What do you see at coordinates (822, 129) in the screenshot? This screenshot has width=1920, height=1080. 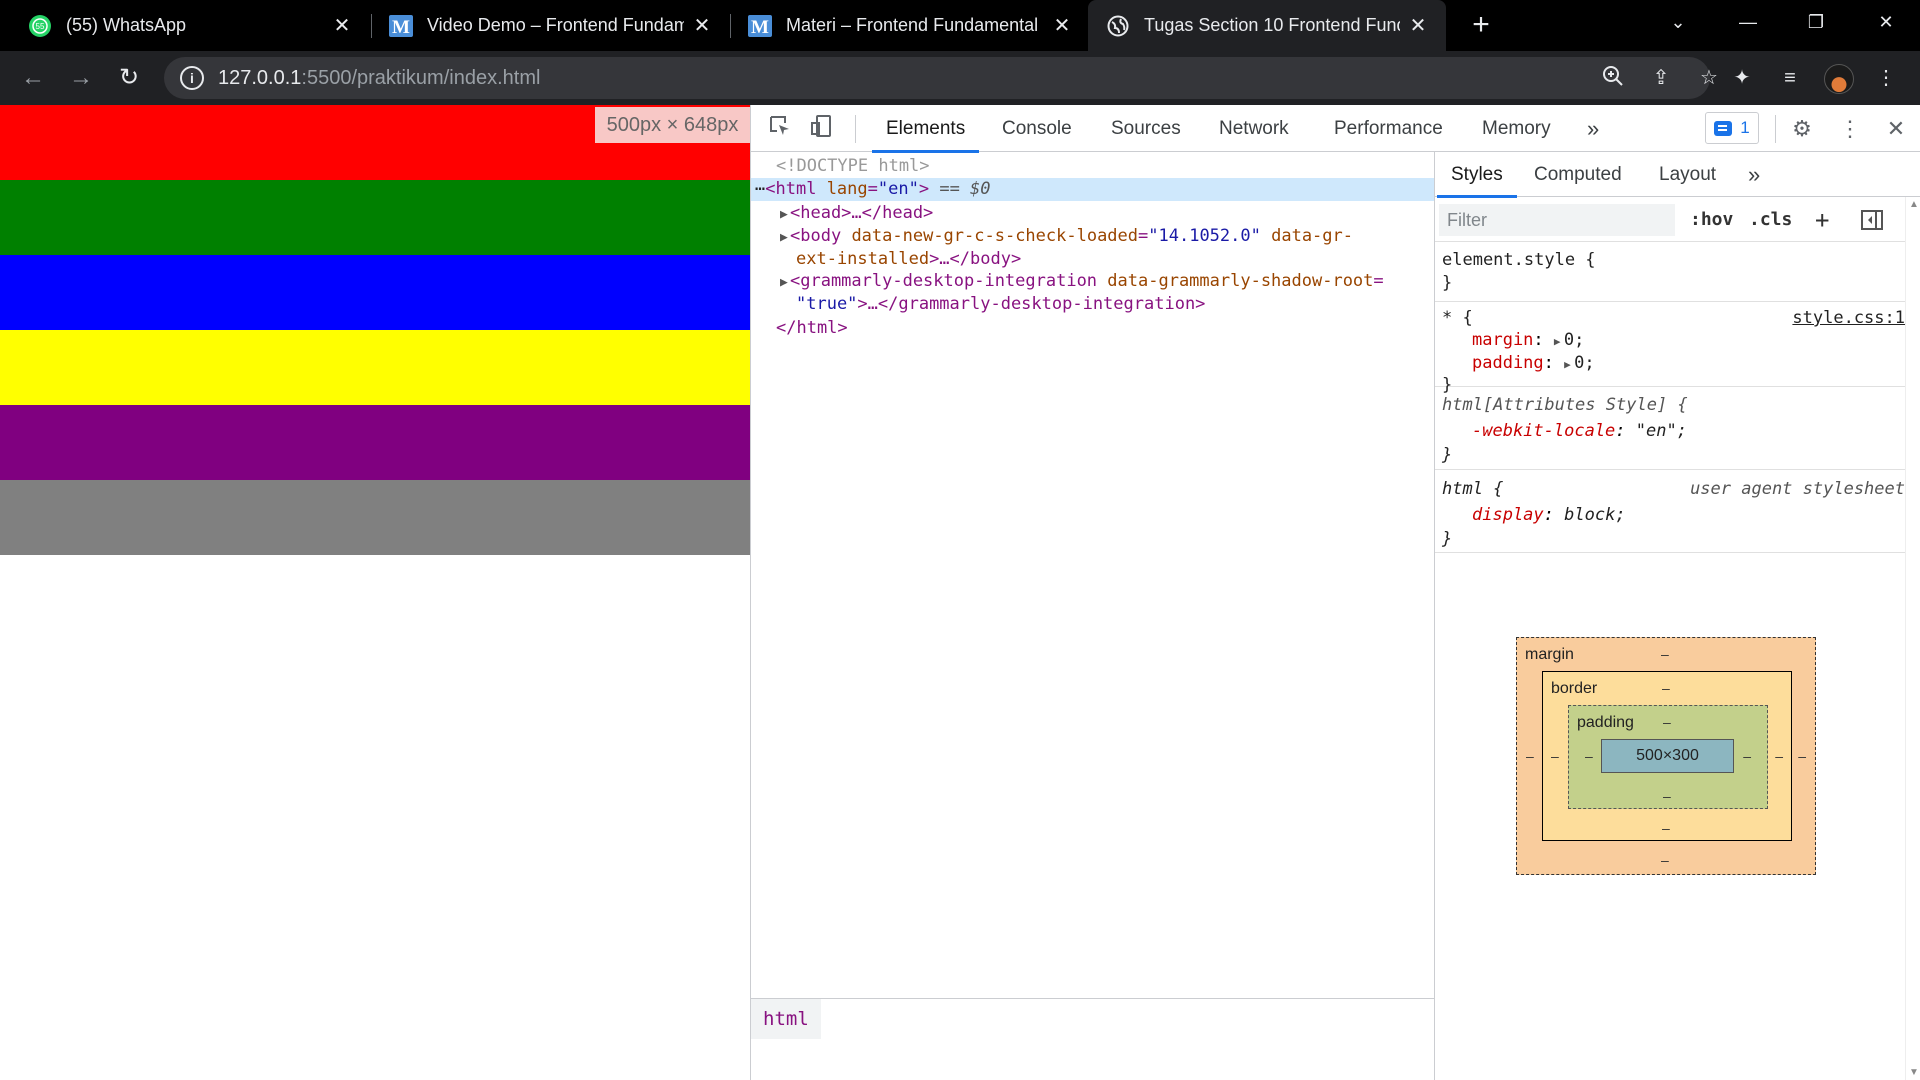 I see `device-toolbar-icon` at bounding box center [822, 129].